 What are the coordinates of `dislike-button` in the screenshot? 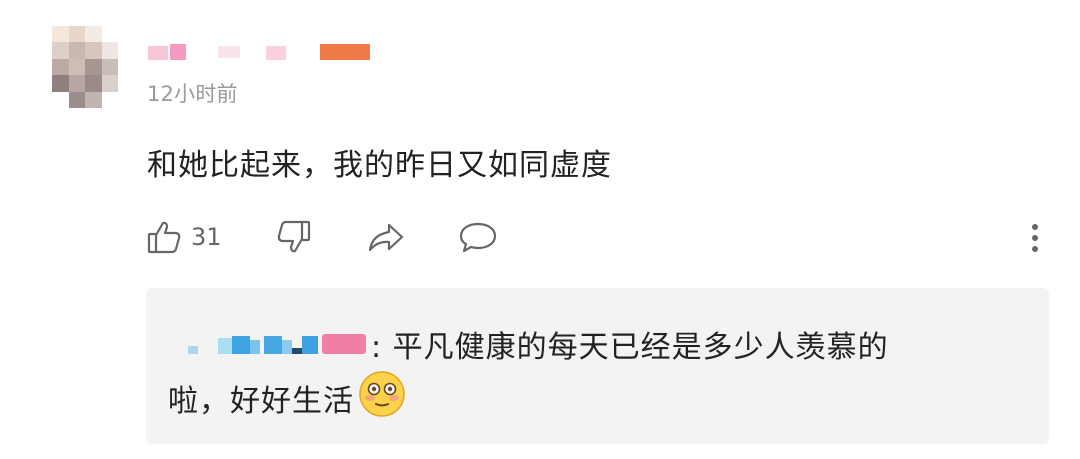 It's located at (293, 237).